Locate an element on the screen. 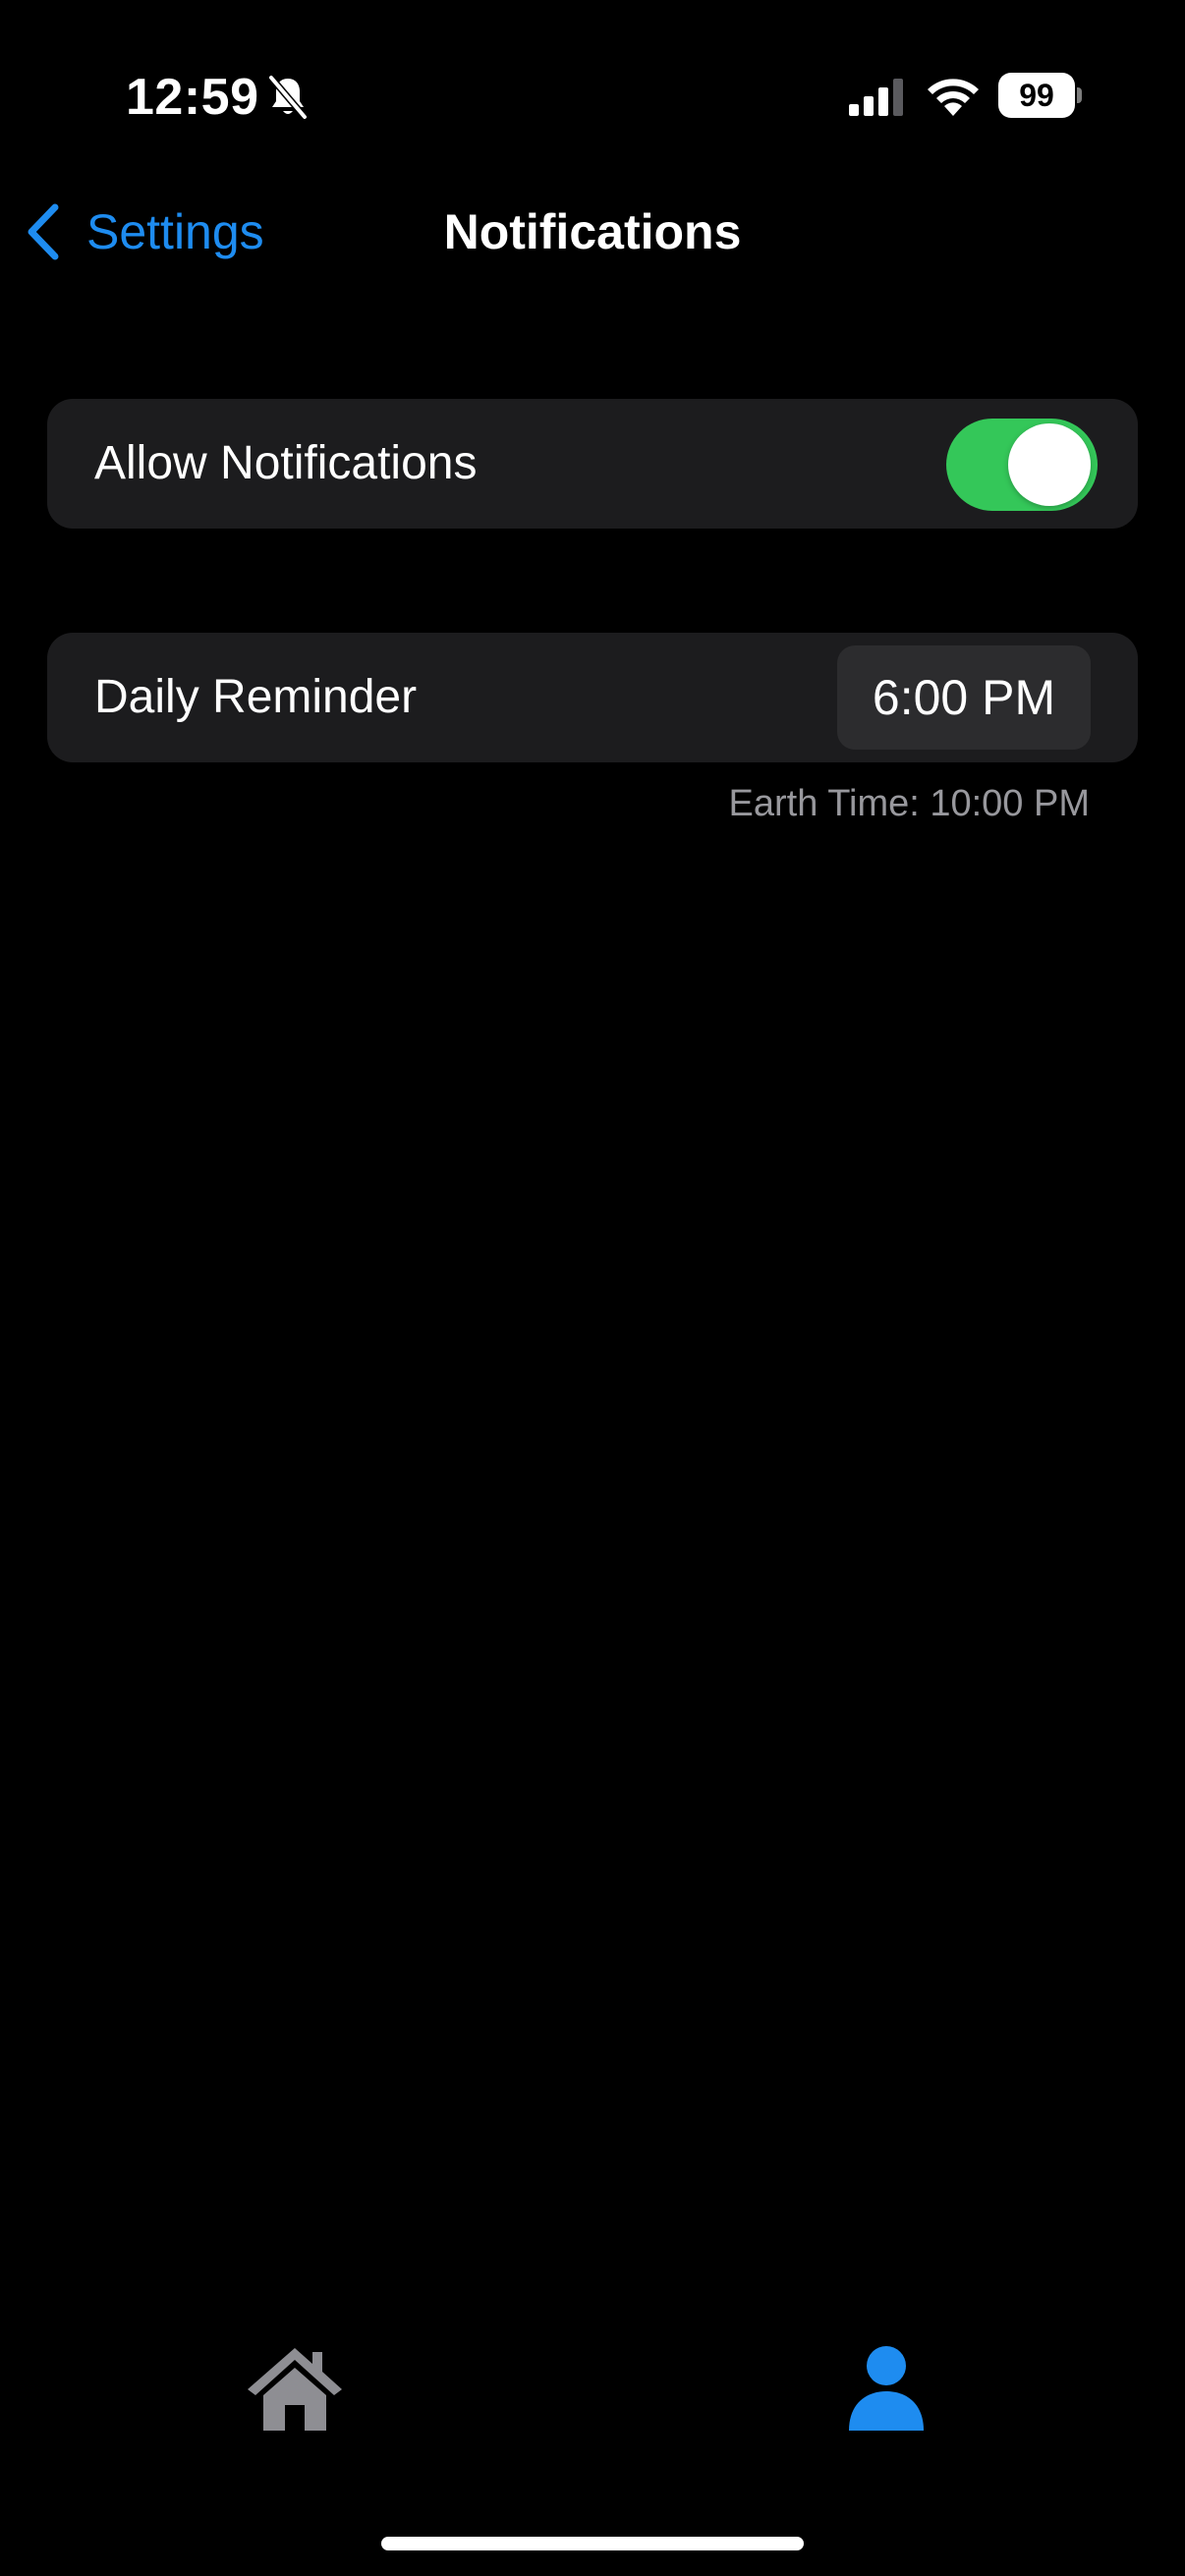  wifi-icon is located at coordinates (954, 97).